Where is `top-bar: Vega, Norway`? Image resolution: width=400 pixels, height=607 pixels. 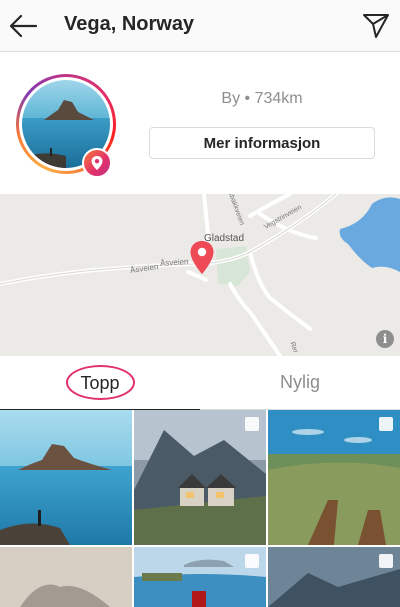 top-bar: Vega, Norway is located at coordinates (200, 26).